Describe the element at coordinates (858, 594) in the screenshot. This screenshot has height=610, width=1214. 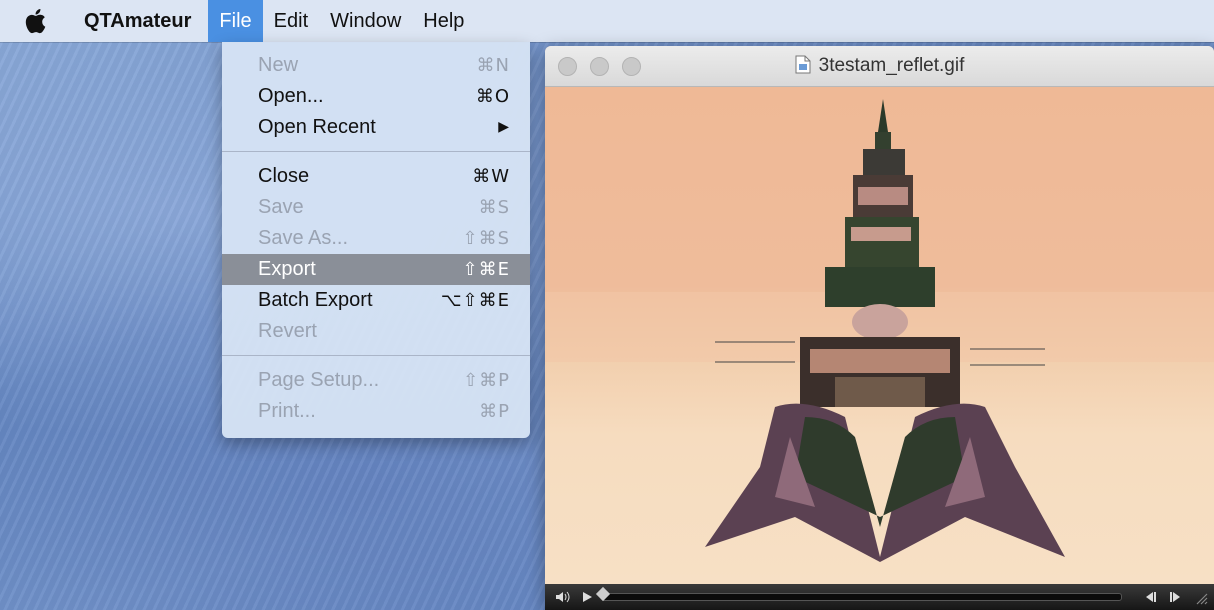
I see `playback-slider` at that location.